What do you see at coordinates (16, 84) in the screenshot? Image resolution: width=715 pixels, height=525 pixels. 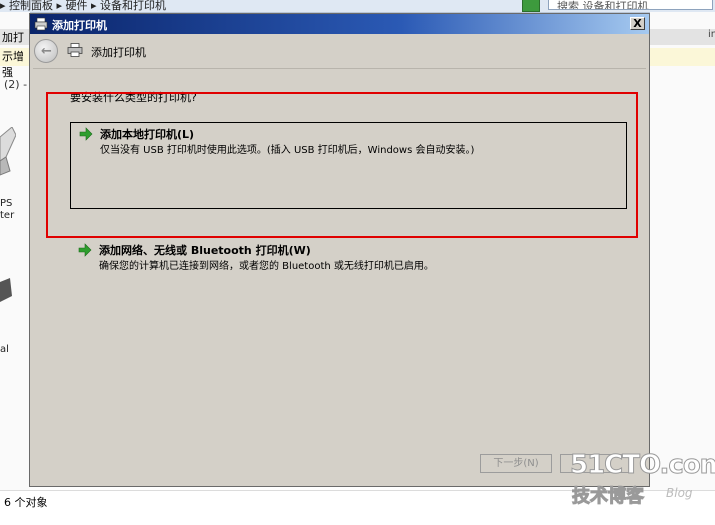 I see `explorer-group-header: (2) -` at bounding box center [16, 84].